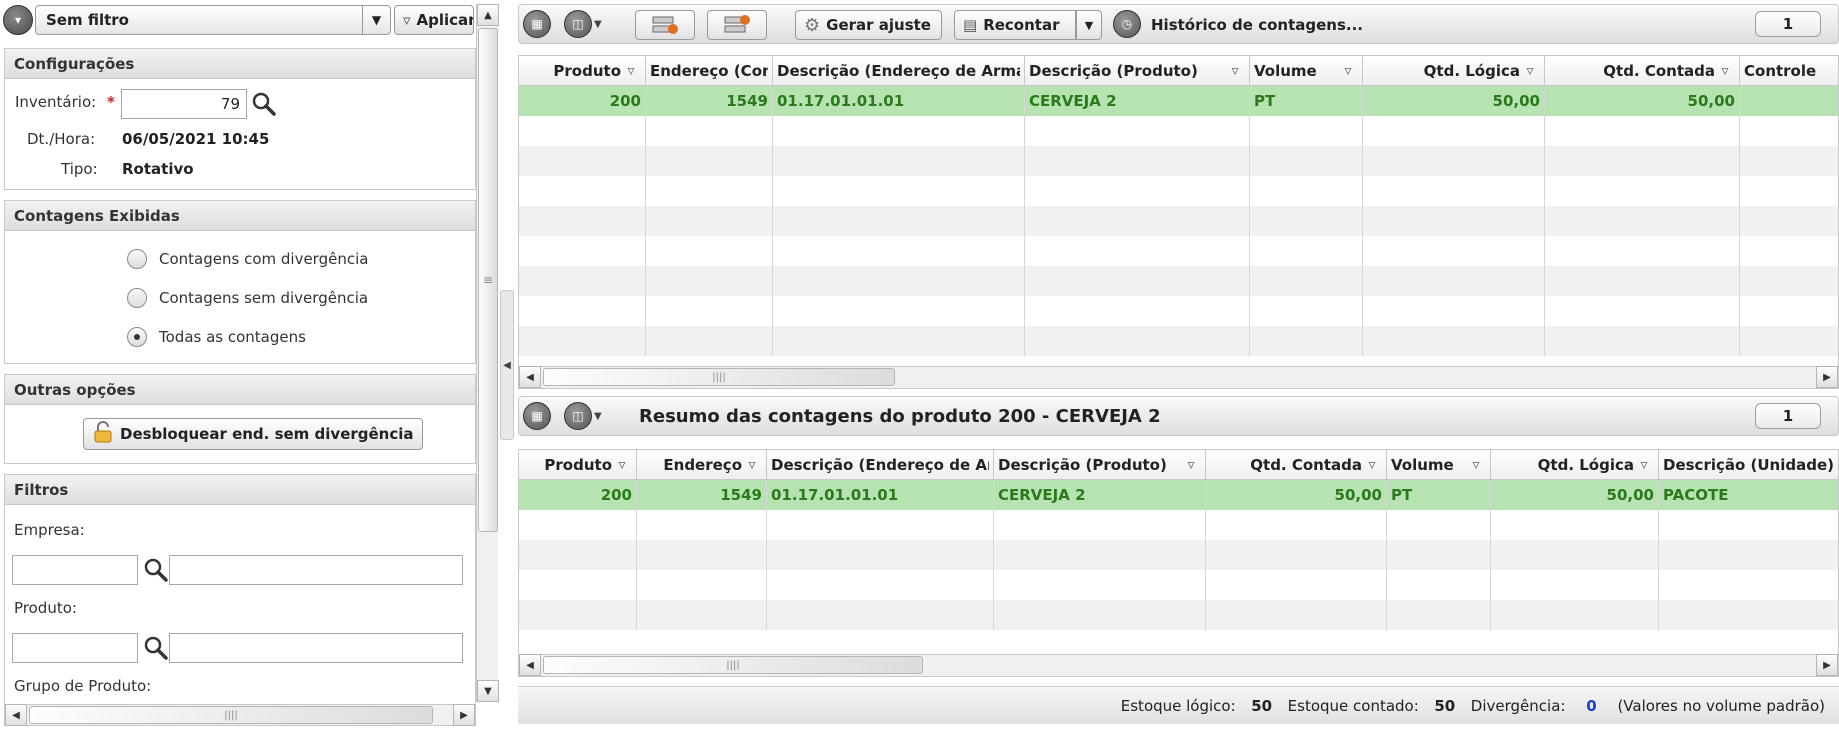 This screenshot has width=1839, height=729. Describe the element at coordinates (1127, 24) in the screenshot. I see `clock-icon: ◷` at that location.